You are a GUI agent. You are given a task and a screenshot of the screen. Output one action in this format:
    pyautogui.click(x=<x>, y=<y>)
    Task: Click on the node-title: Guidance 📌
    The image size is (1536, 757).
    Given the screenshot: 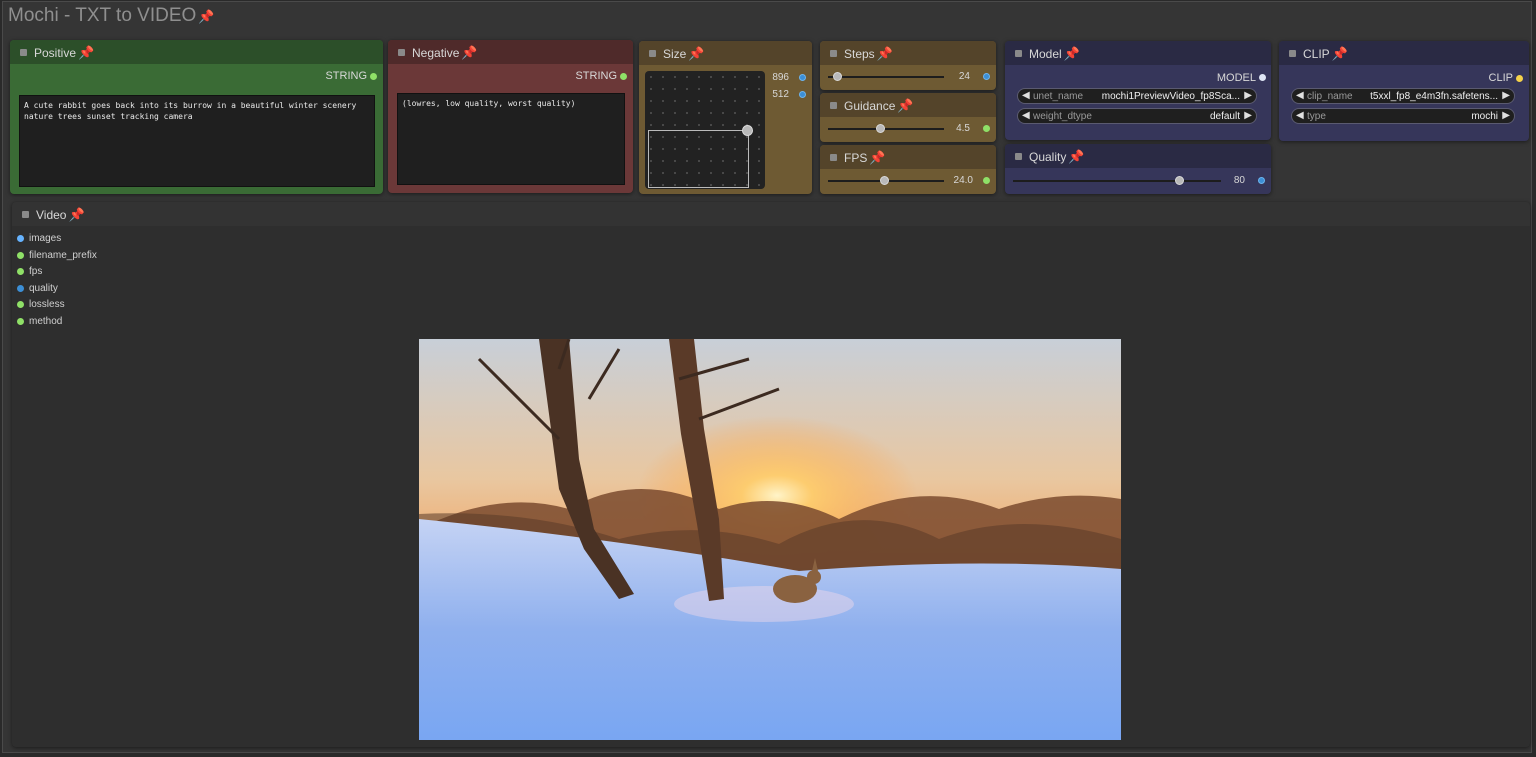 What is the action you would take?
    pyautogui.click(x=879, y=105)
    